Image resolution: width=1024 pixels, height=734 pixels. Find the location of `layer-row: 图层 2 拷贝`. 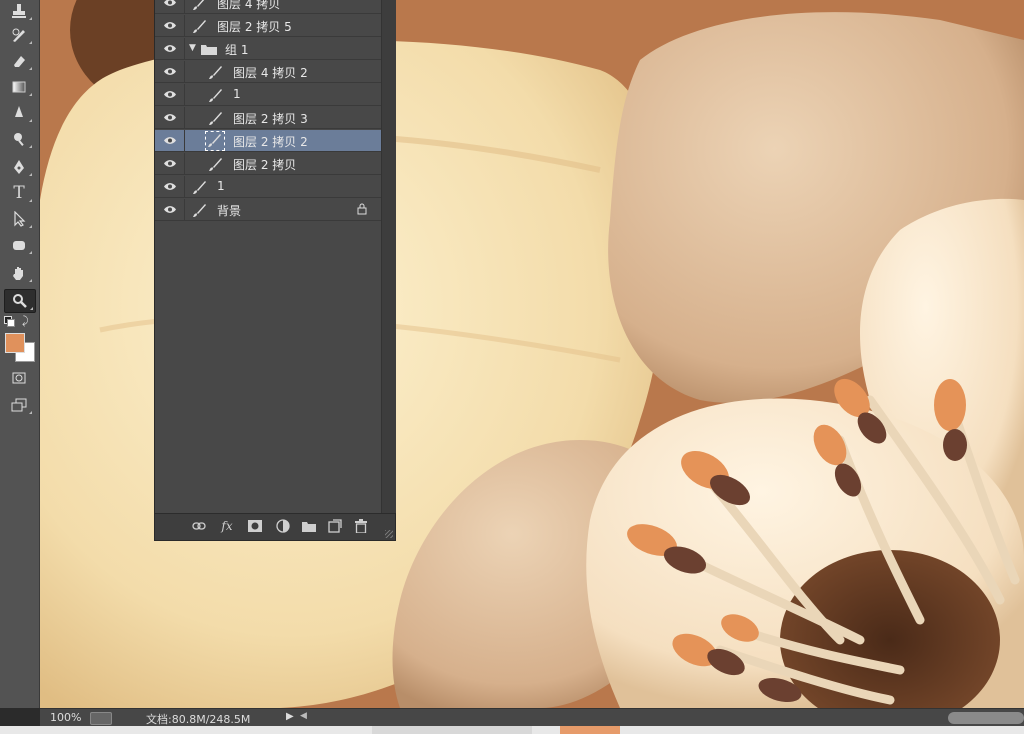

layer-row: 图层 2 拷贝 is located at coordinates (268, 164).